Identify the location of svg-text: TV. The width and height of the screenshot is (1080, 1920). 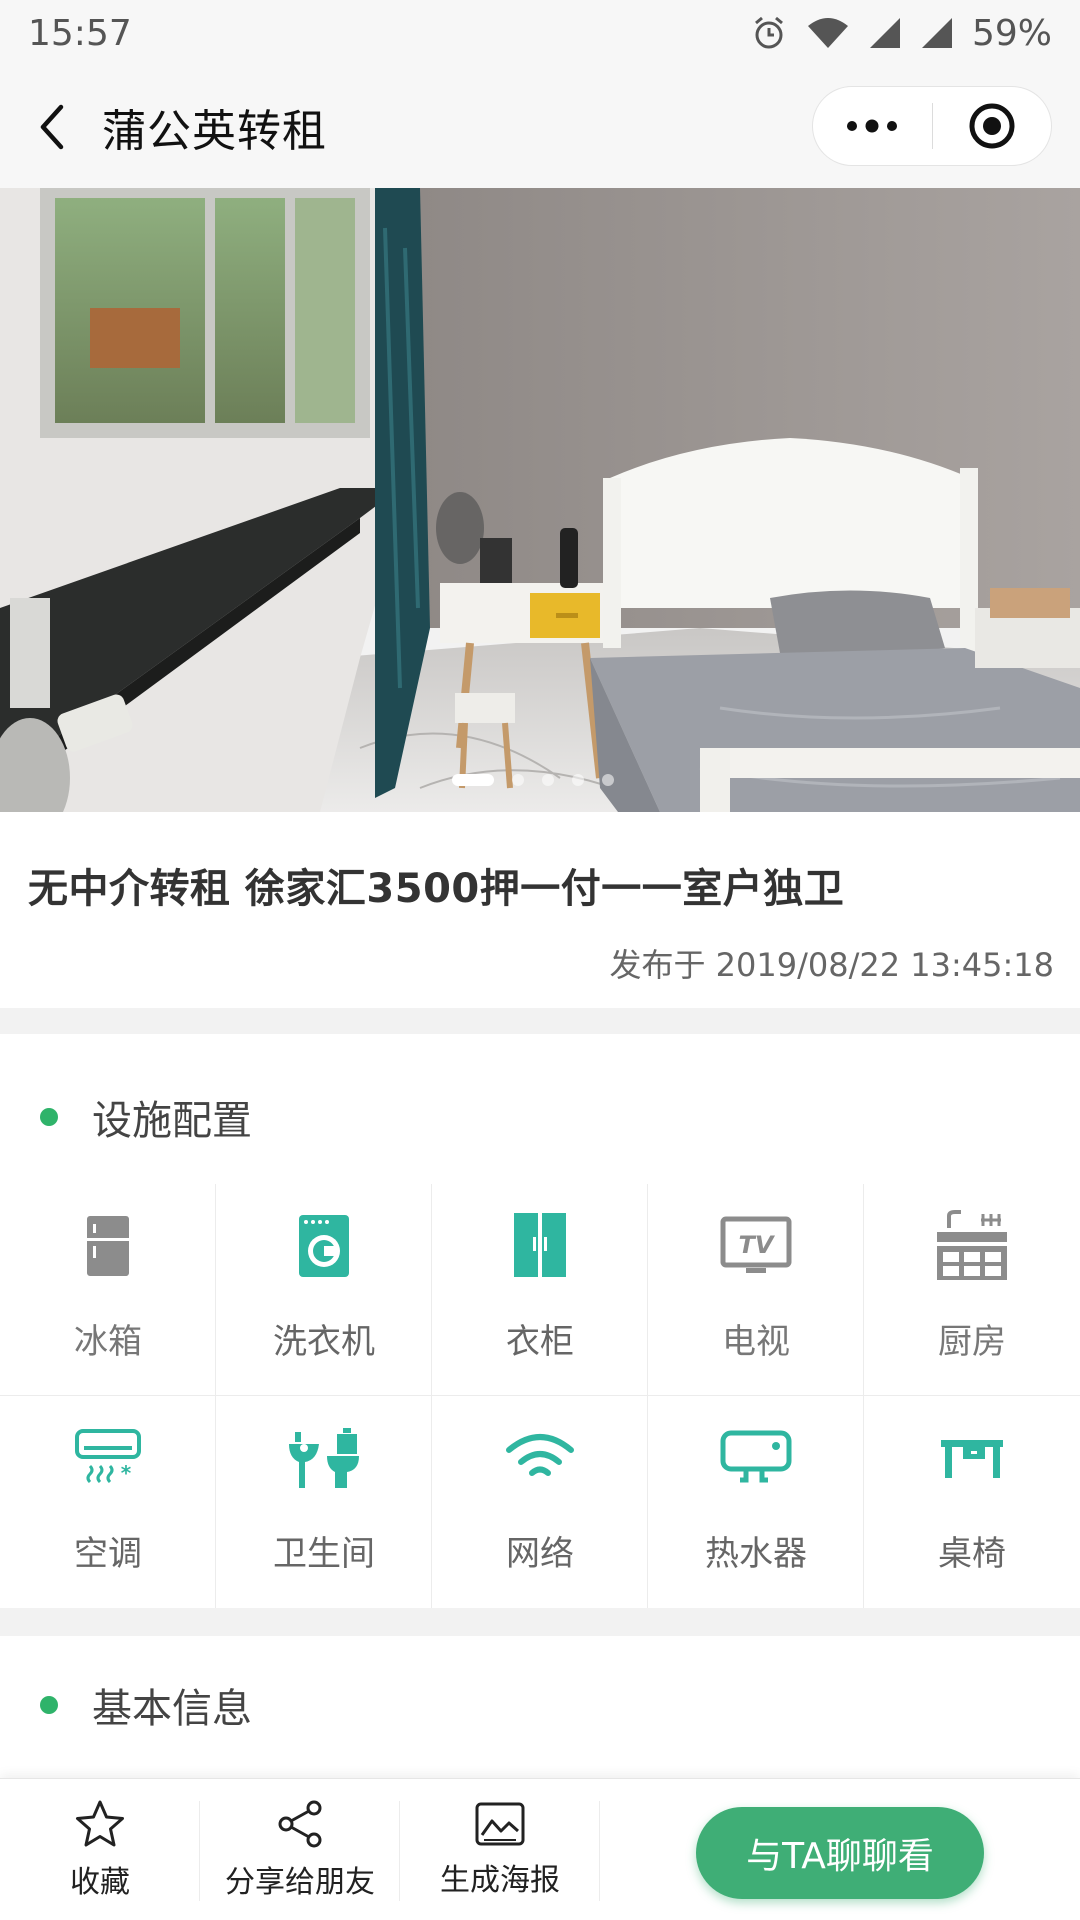
(757, 1245).